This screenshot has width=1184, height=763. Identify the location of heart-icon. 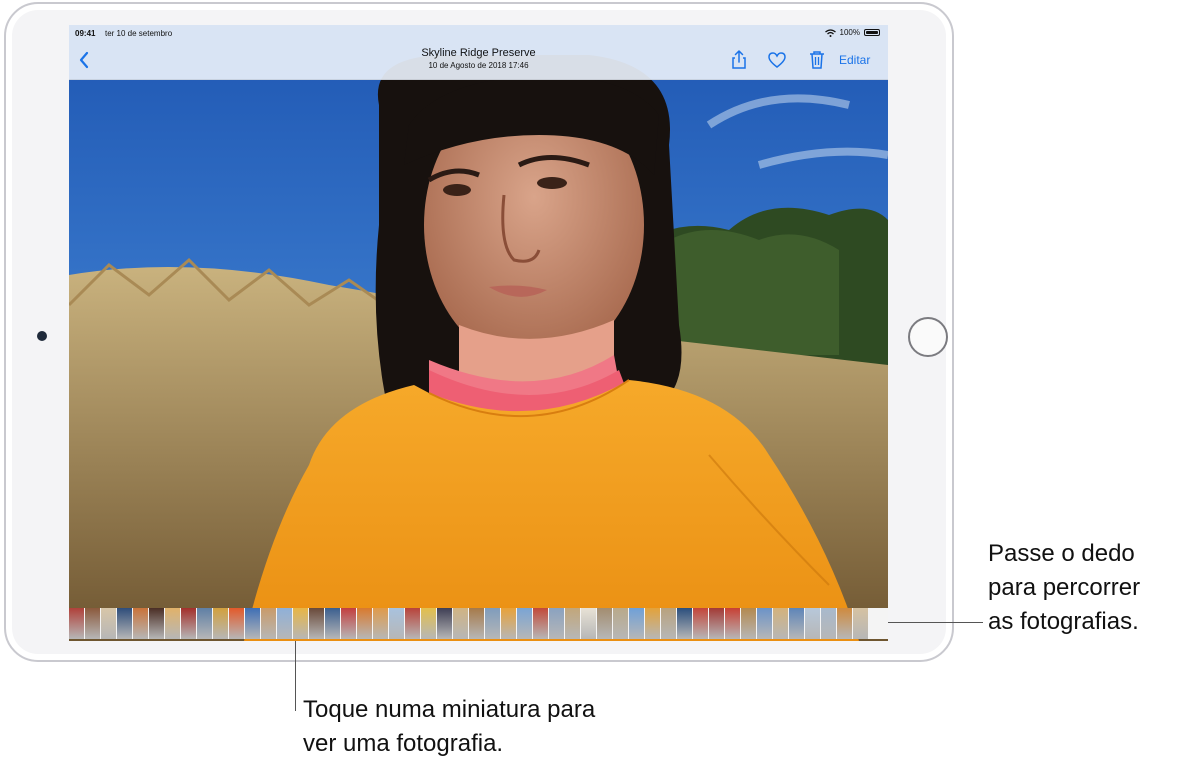
(777, 60).